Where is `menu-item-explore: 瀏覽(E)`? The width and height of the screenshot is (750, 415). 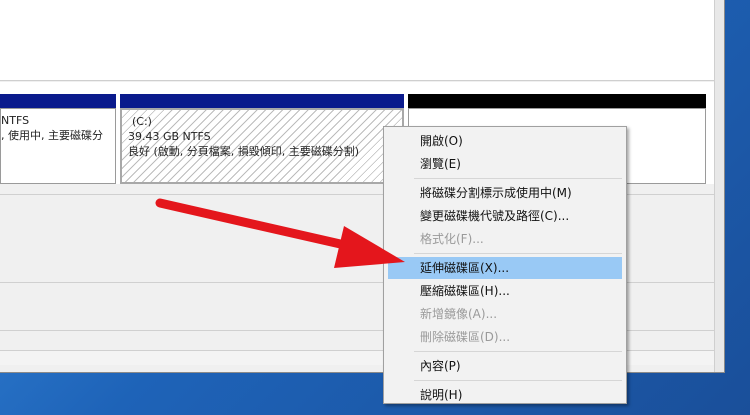
menu-item-explore: 瀏覽(E) is located at coordinates (505, 164).